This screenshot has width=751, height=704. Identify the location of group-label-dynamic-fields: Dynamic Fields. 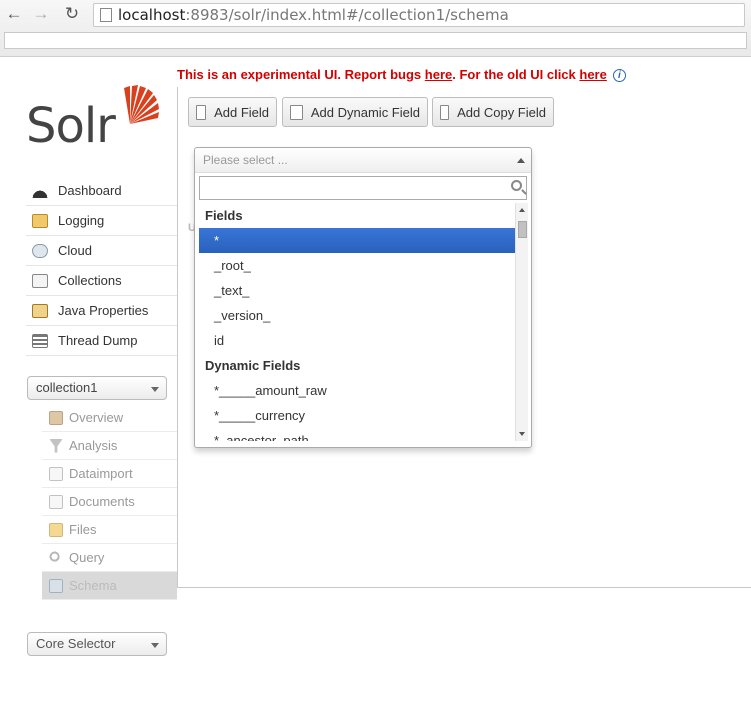
(253, 365).